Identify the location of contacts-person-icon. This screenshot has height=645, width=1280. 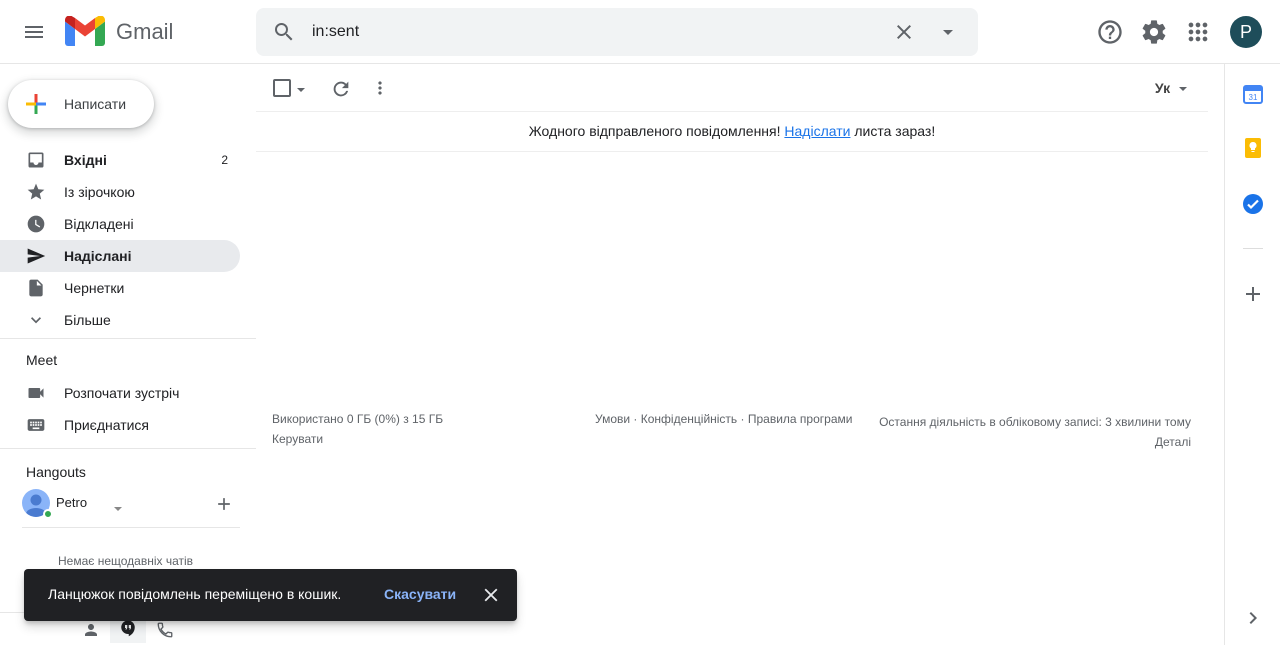
(91, 632).